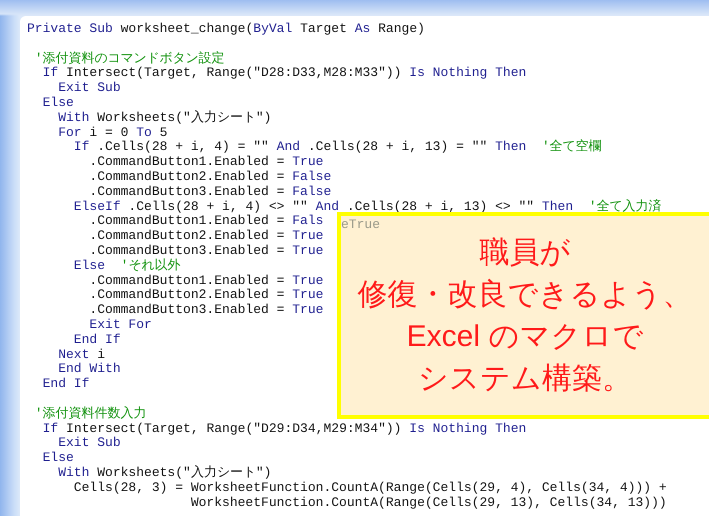 The image size is (709, 516). What do you see at coordinates (129, 59) in the screenshot?
I see `code-line: '添付資料のコマンドボタン設定` at bounding box center [129, 59].